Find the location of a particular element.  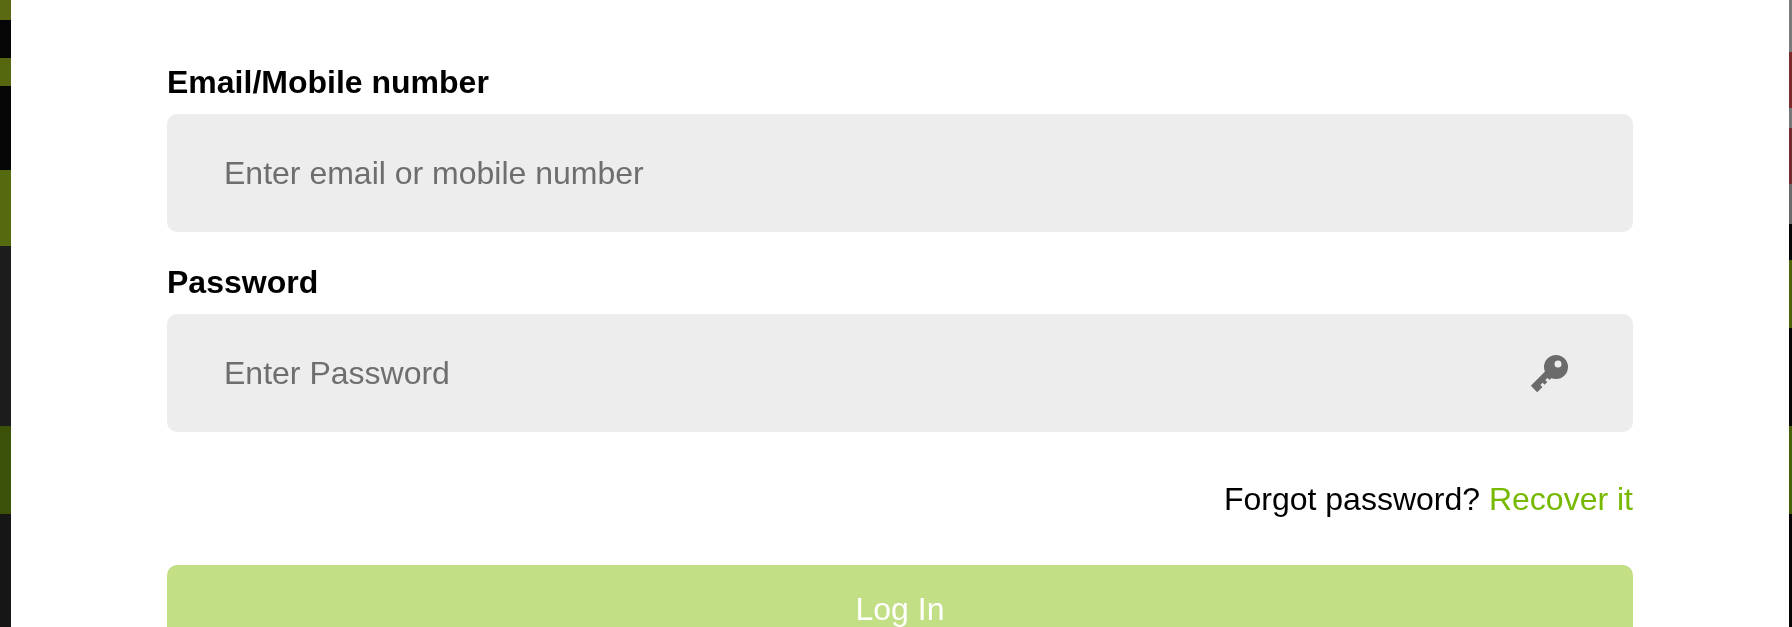

field-label: Email/Mobile number is located at coordinates (328, 82).